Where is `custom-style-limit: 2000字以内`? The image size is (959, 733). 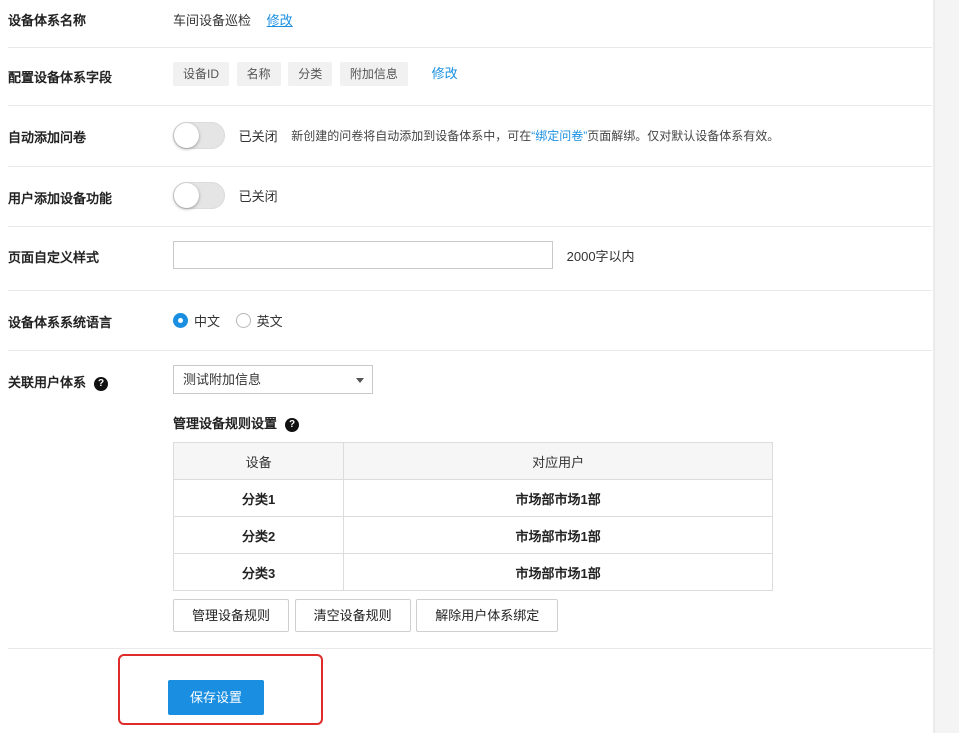
custom-style-limit: 2000字以内 is located at coordinates (600, 256).